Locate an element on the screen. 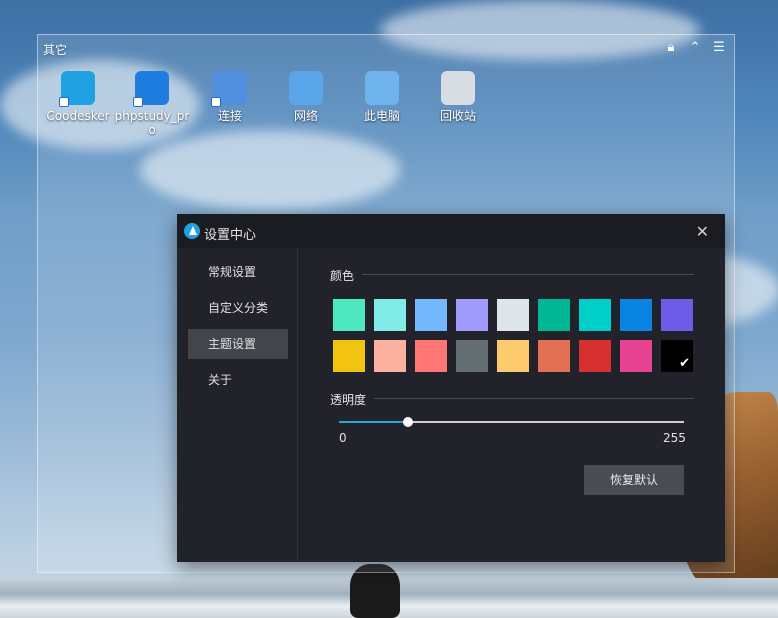  opacity-min-label: 0 is located at coordinates (343, 438).